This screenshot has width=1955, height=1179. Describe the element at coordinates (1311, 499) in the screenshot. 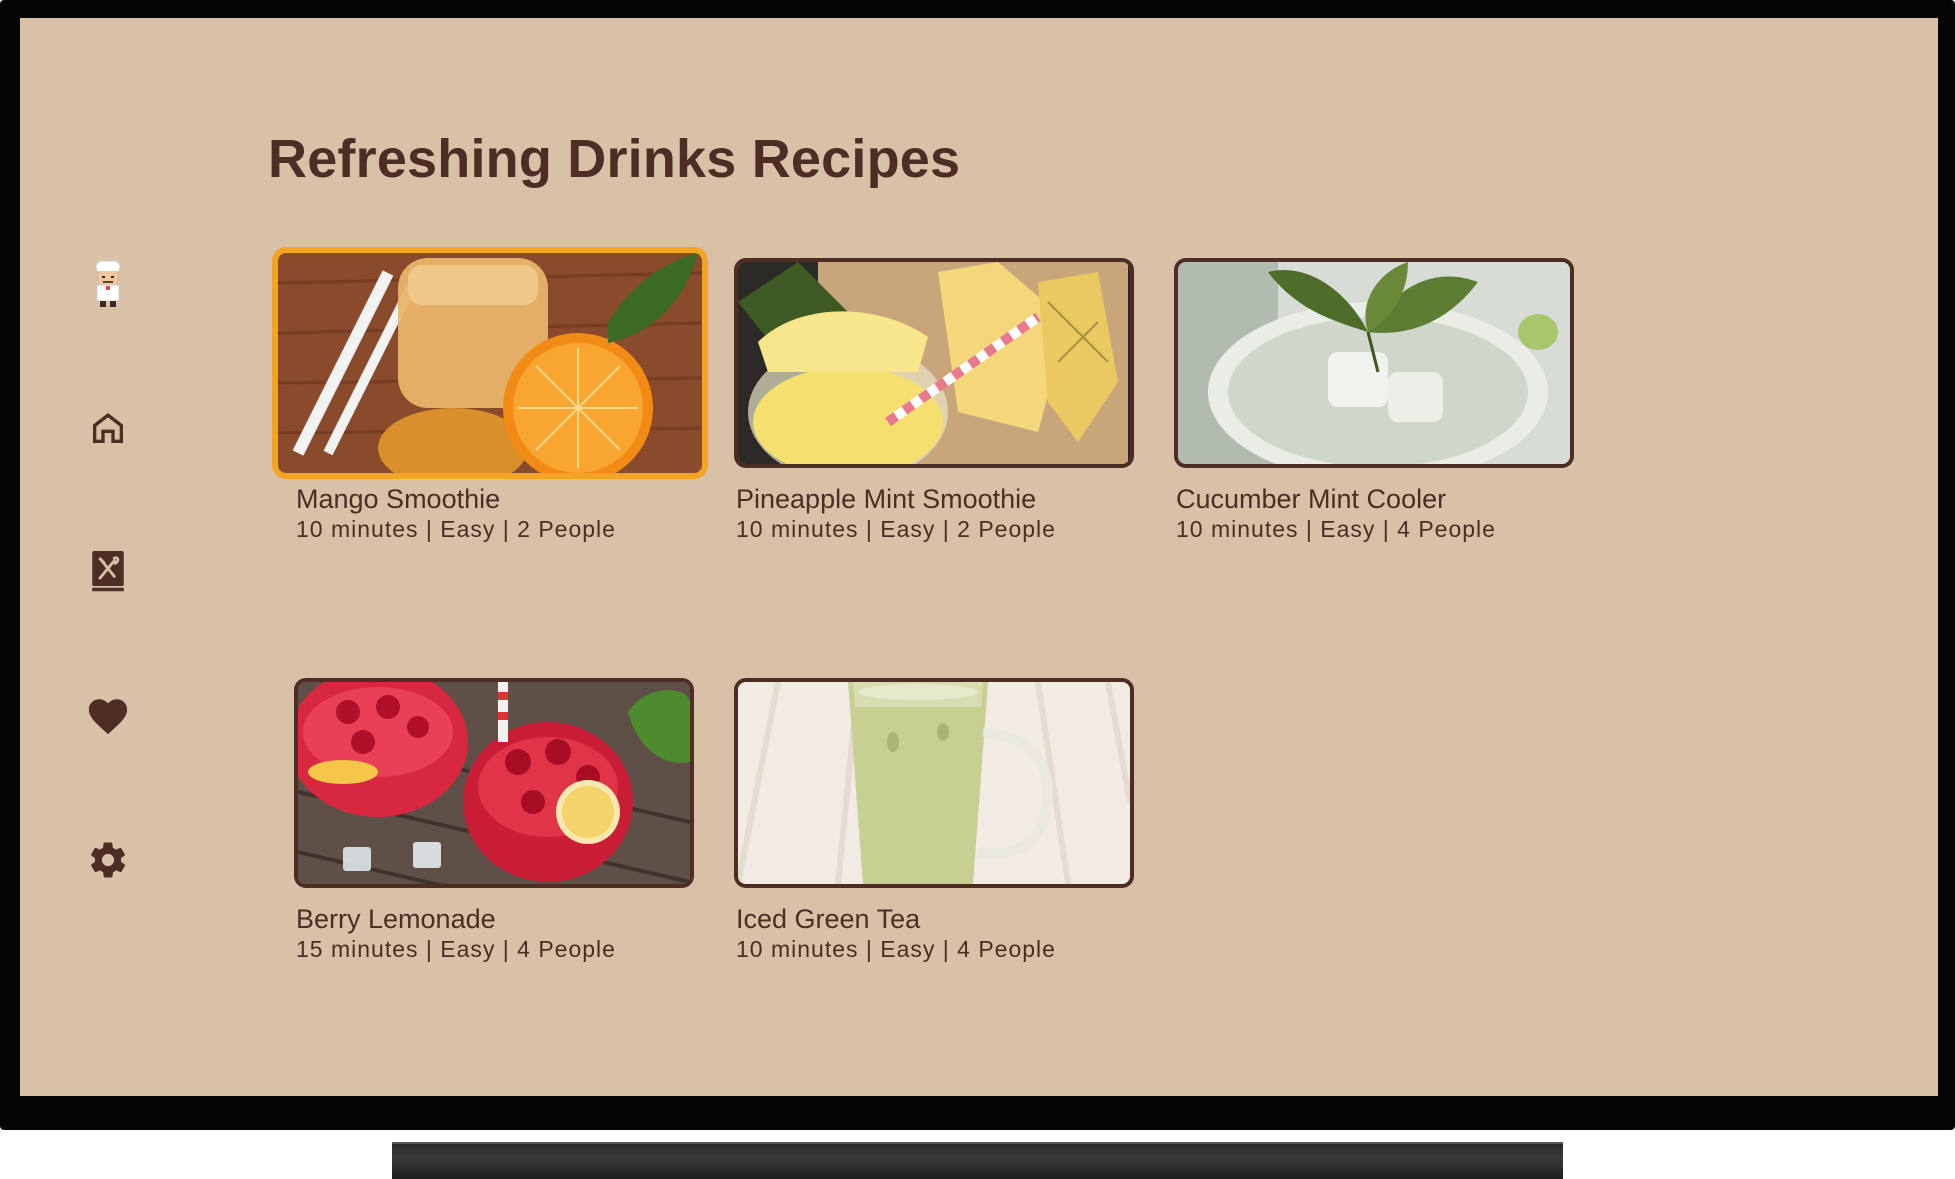

I see `recipe-title: Cucumber Mint Cooler` at that location.